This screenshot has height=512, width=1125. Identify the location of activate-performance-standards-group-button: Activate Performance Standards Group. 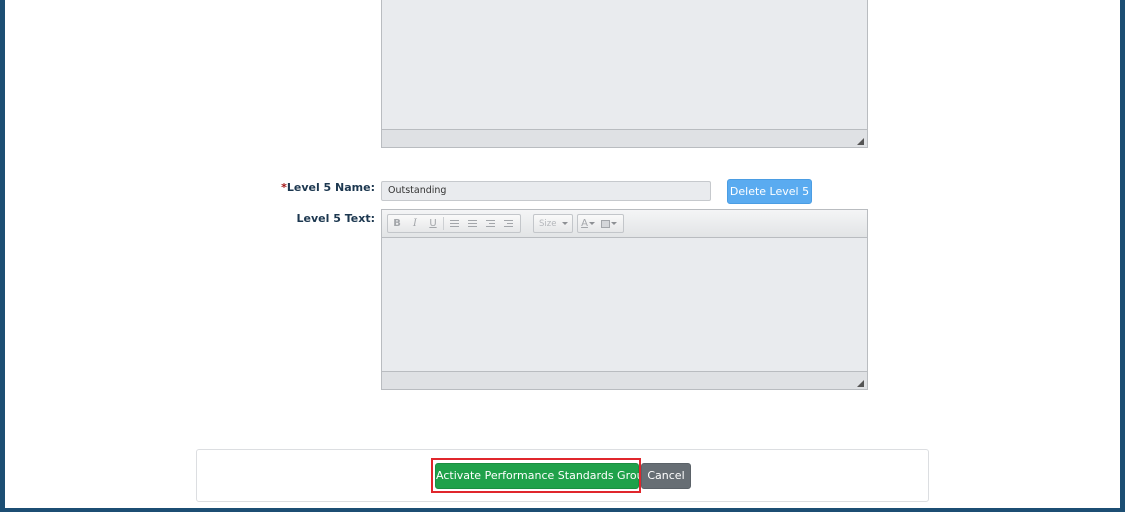
(543, 476).